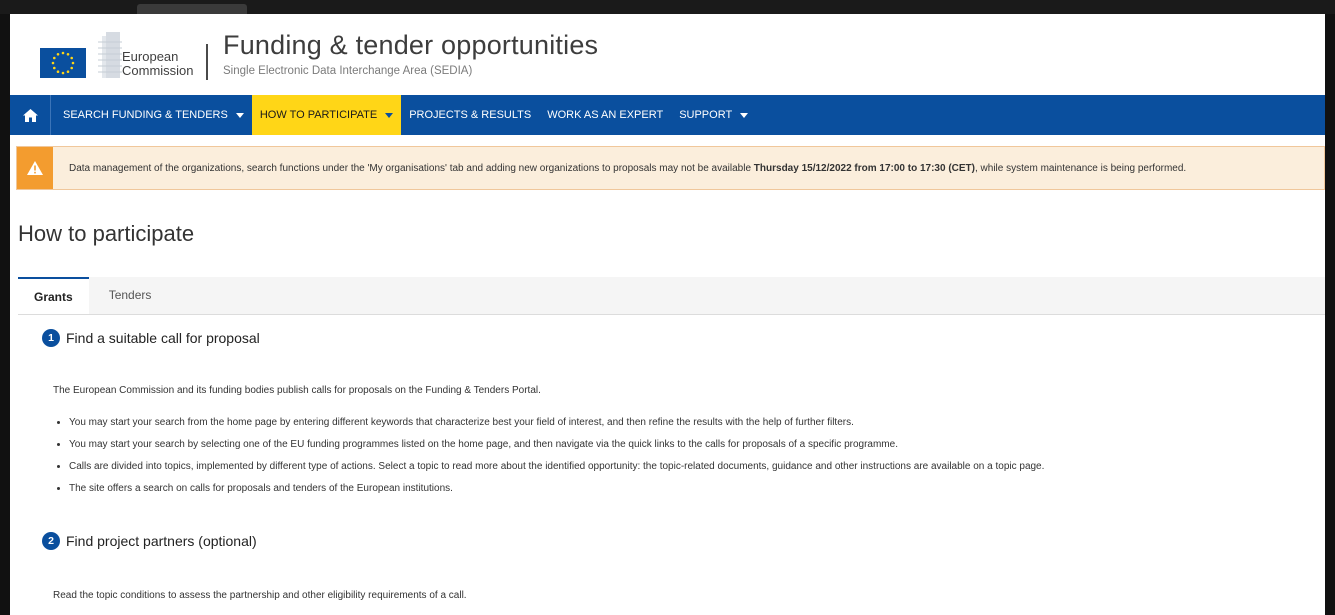 The height and width of the screenshot is (615, 1335). I want to click on step-number-badge: 1, so click(51, 338).